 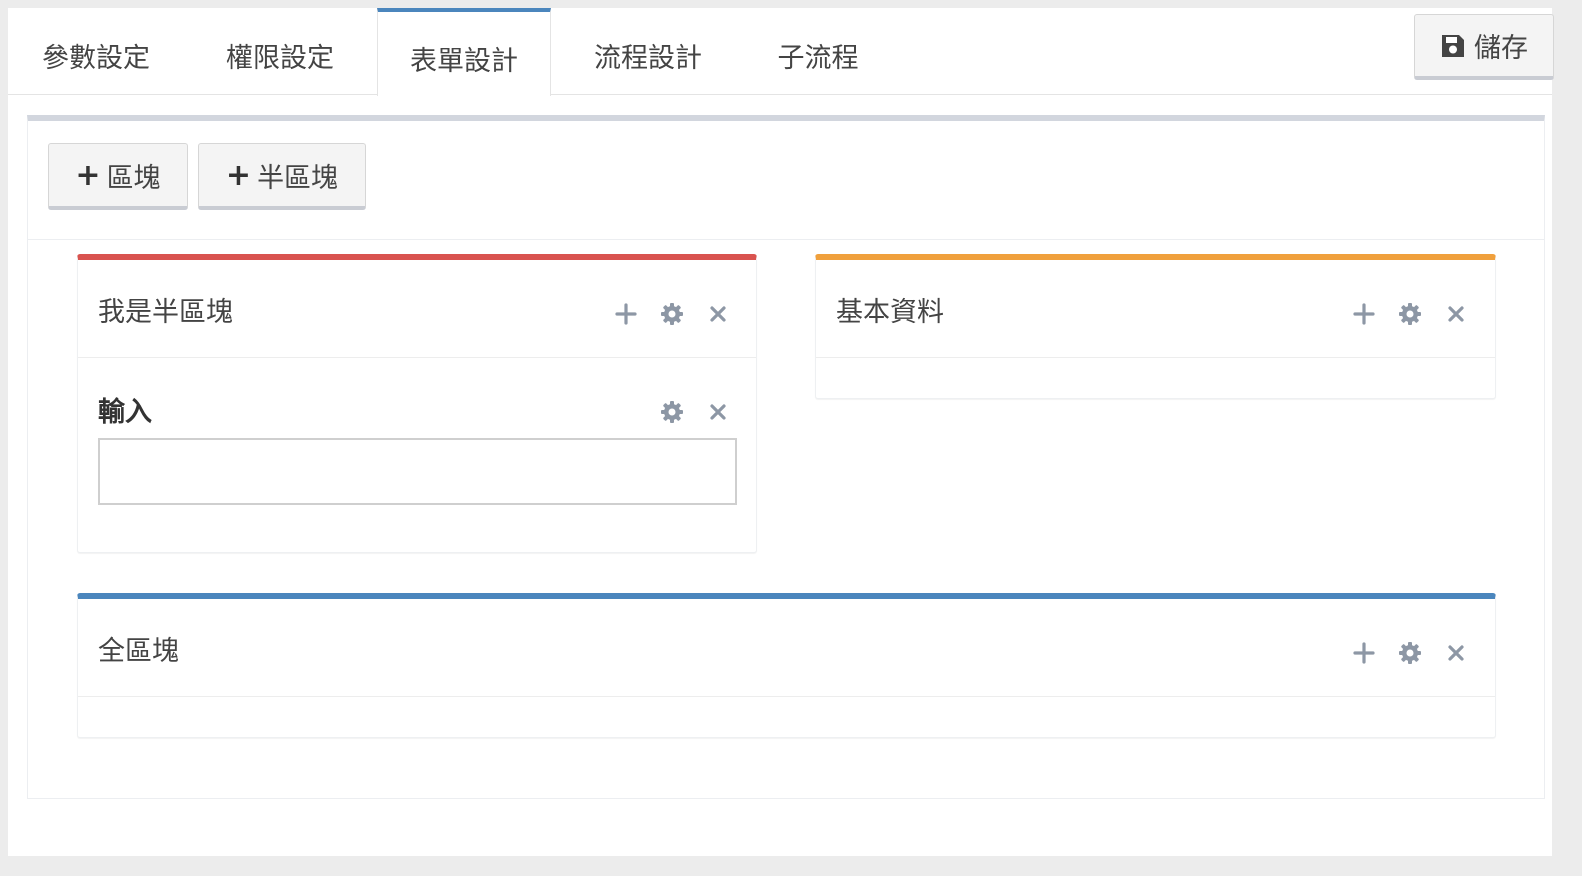 What do you see at coordinates (280, 58) in the screenshot?
I see `tab-label: 權限設定` at bounding box center [280, 58].